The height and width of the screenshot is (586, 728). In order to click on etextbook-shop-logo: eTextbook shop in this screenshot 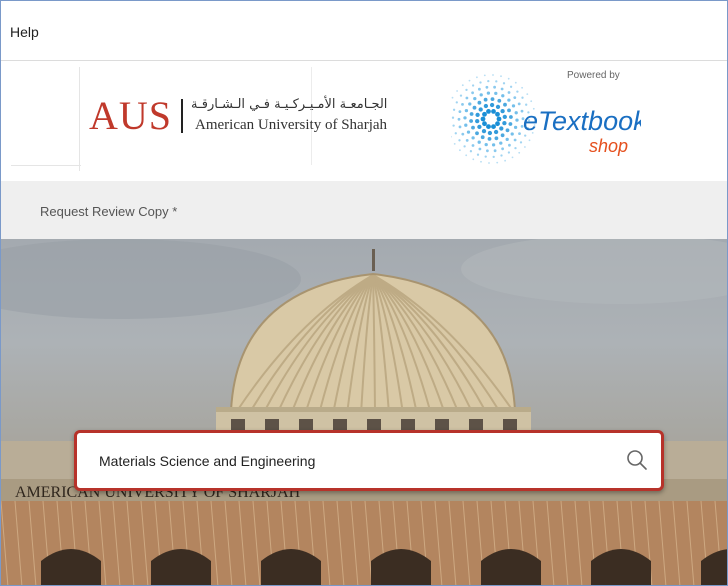, I will do `click(546, 117)`.